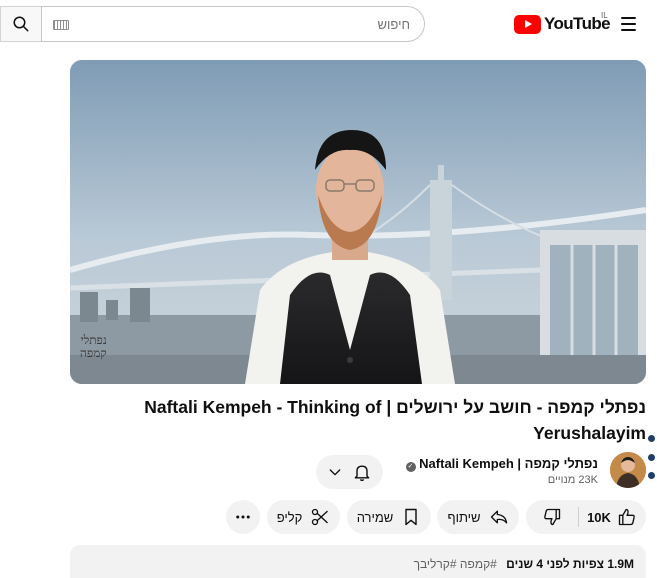  What do you see at coordinates (603, 564) in the screenshot?
I see `view-count: 1.9M צפיות` at bounding box center [603, 564].